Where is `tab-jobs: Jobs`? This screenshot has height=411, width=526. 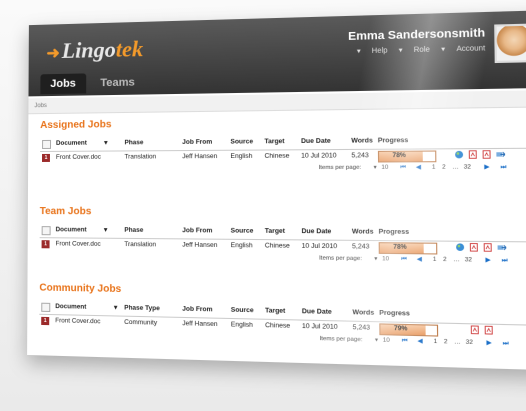
tab-jobs: Jobs is located at coordinates (63, 84).